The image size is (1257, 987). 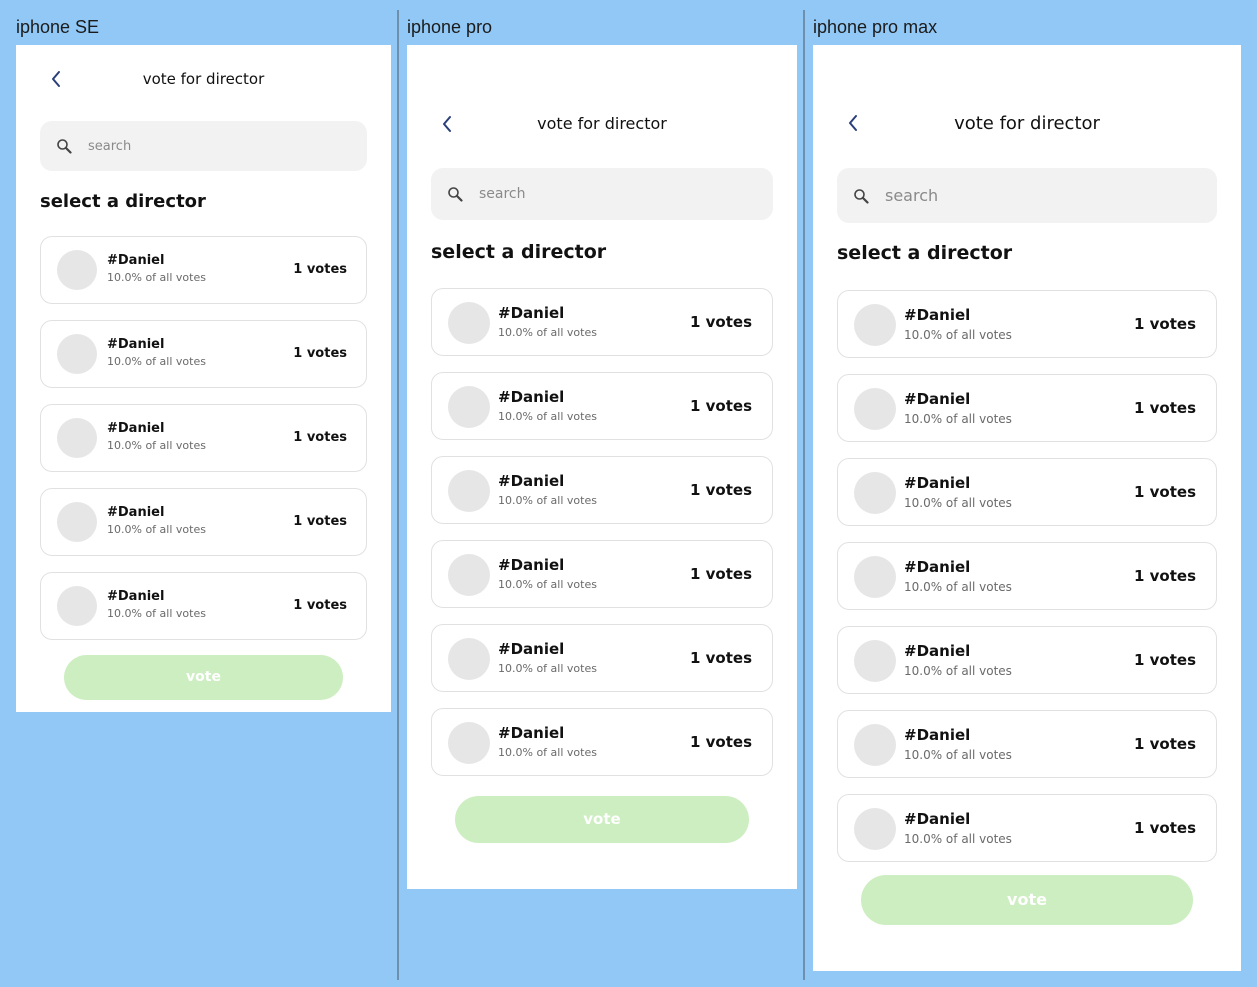 What do you see at coordinates (875, 27) in the screenshot?
I see `frame-label-iphone-pro-max: iphone pro max` at bounding box center [875, 27].